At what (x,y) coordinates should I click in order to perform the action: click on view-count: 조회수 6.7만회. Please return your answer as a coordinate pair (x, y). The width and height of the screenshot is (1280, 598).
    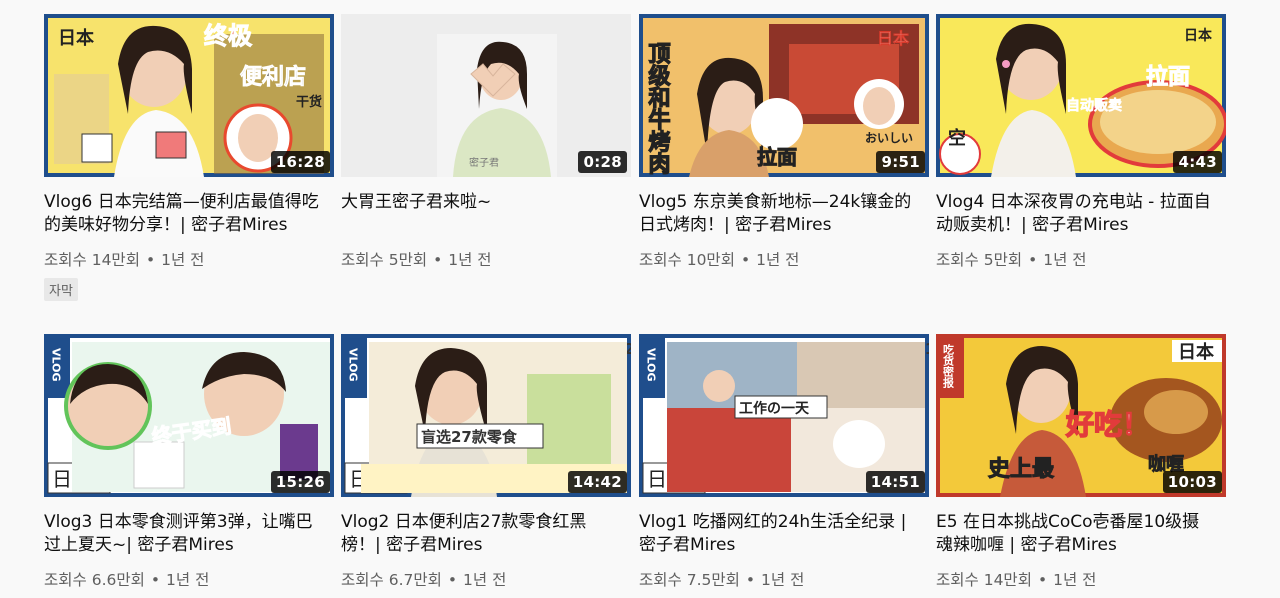
    Looking at the image, I should click on (391, 580).